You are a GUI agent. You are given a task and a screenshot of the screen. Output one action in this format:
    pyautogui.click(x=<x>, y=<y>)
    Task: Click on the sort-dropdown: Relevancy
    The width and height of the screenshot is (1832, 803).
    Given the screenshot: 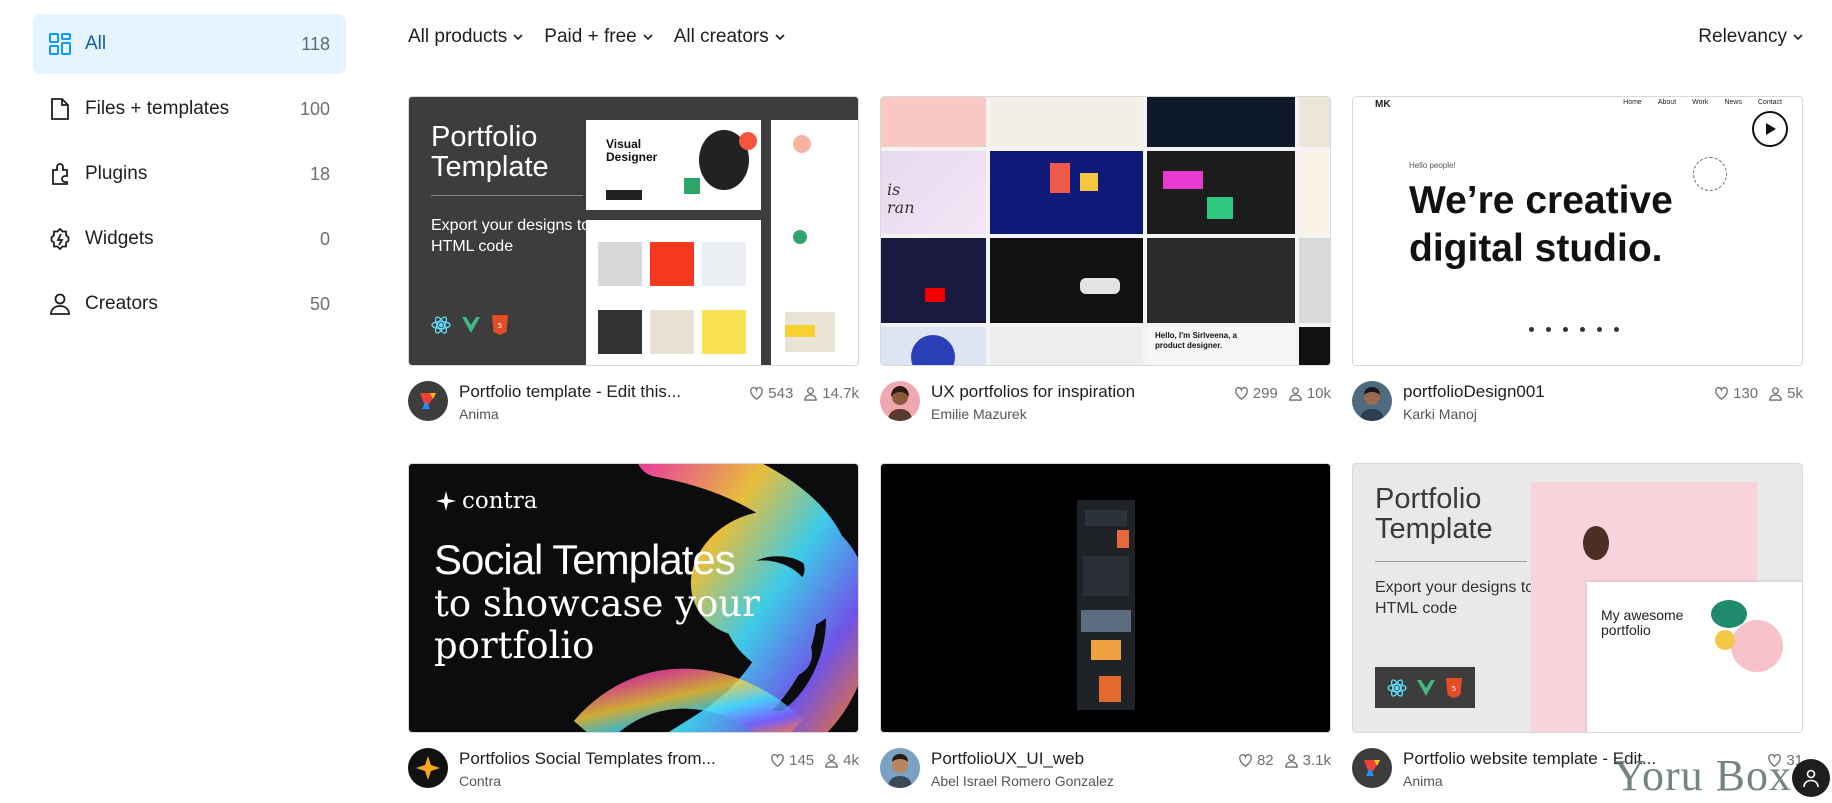 What is the action you would take?
    pyautogui.click(x=1751, y=37)
    